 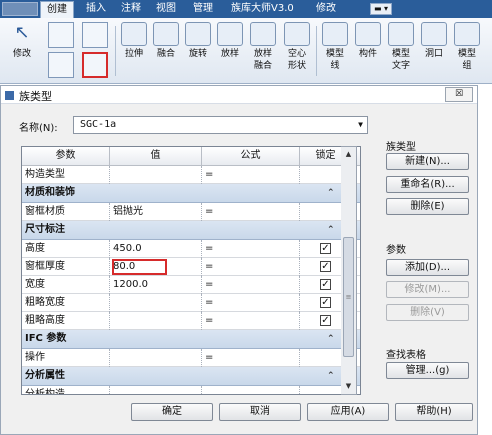 What do you see at coordinates (20, 9) in the screenshot?
I see `quick-access-box` at bounding box center [20, 9].